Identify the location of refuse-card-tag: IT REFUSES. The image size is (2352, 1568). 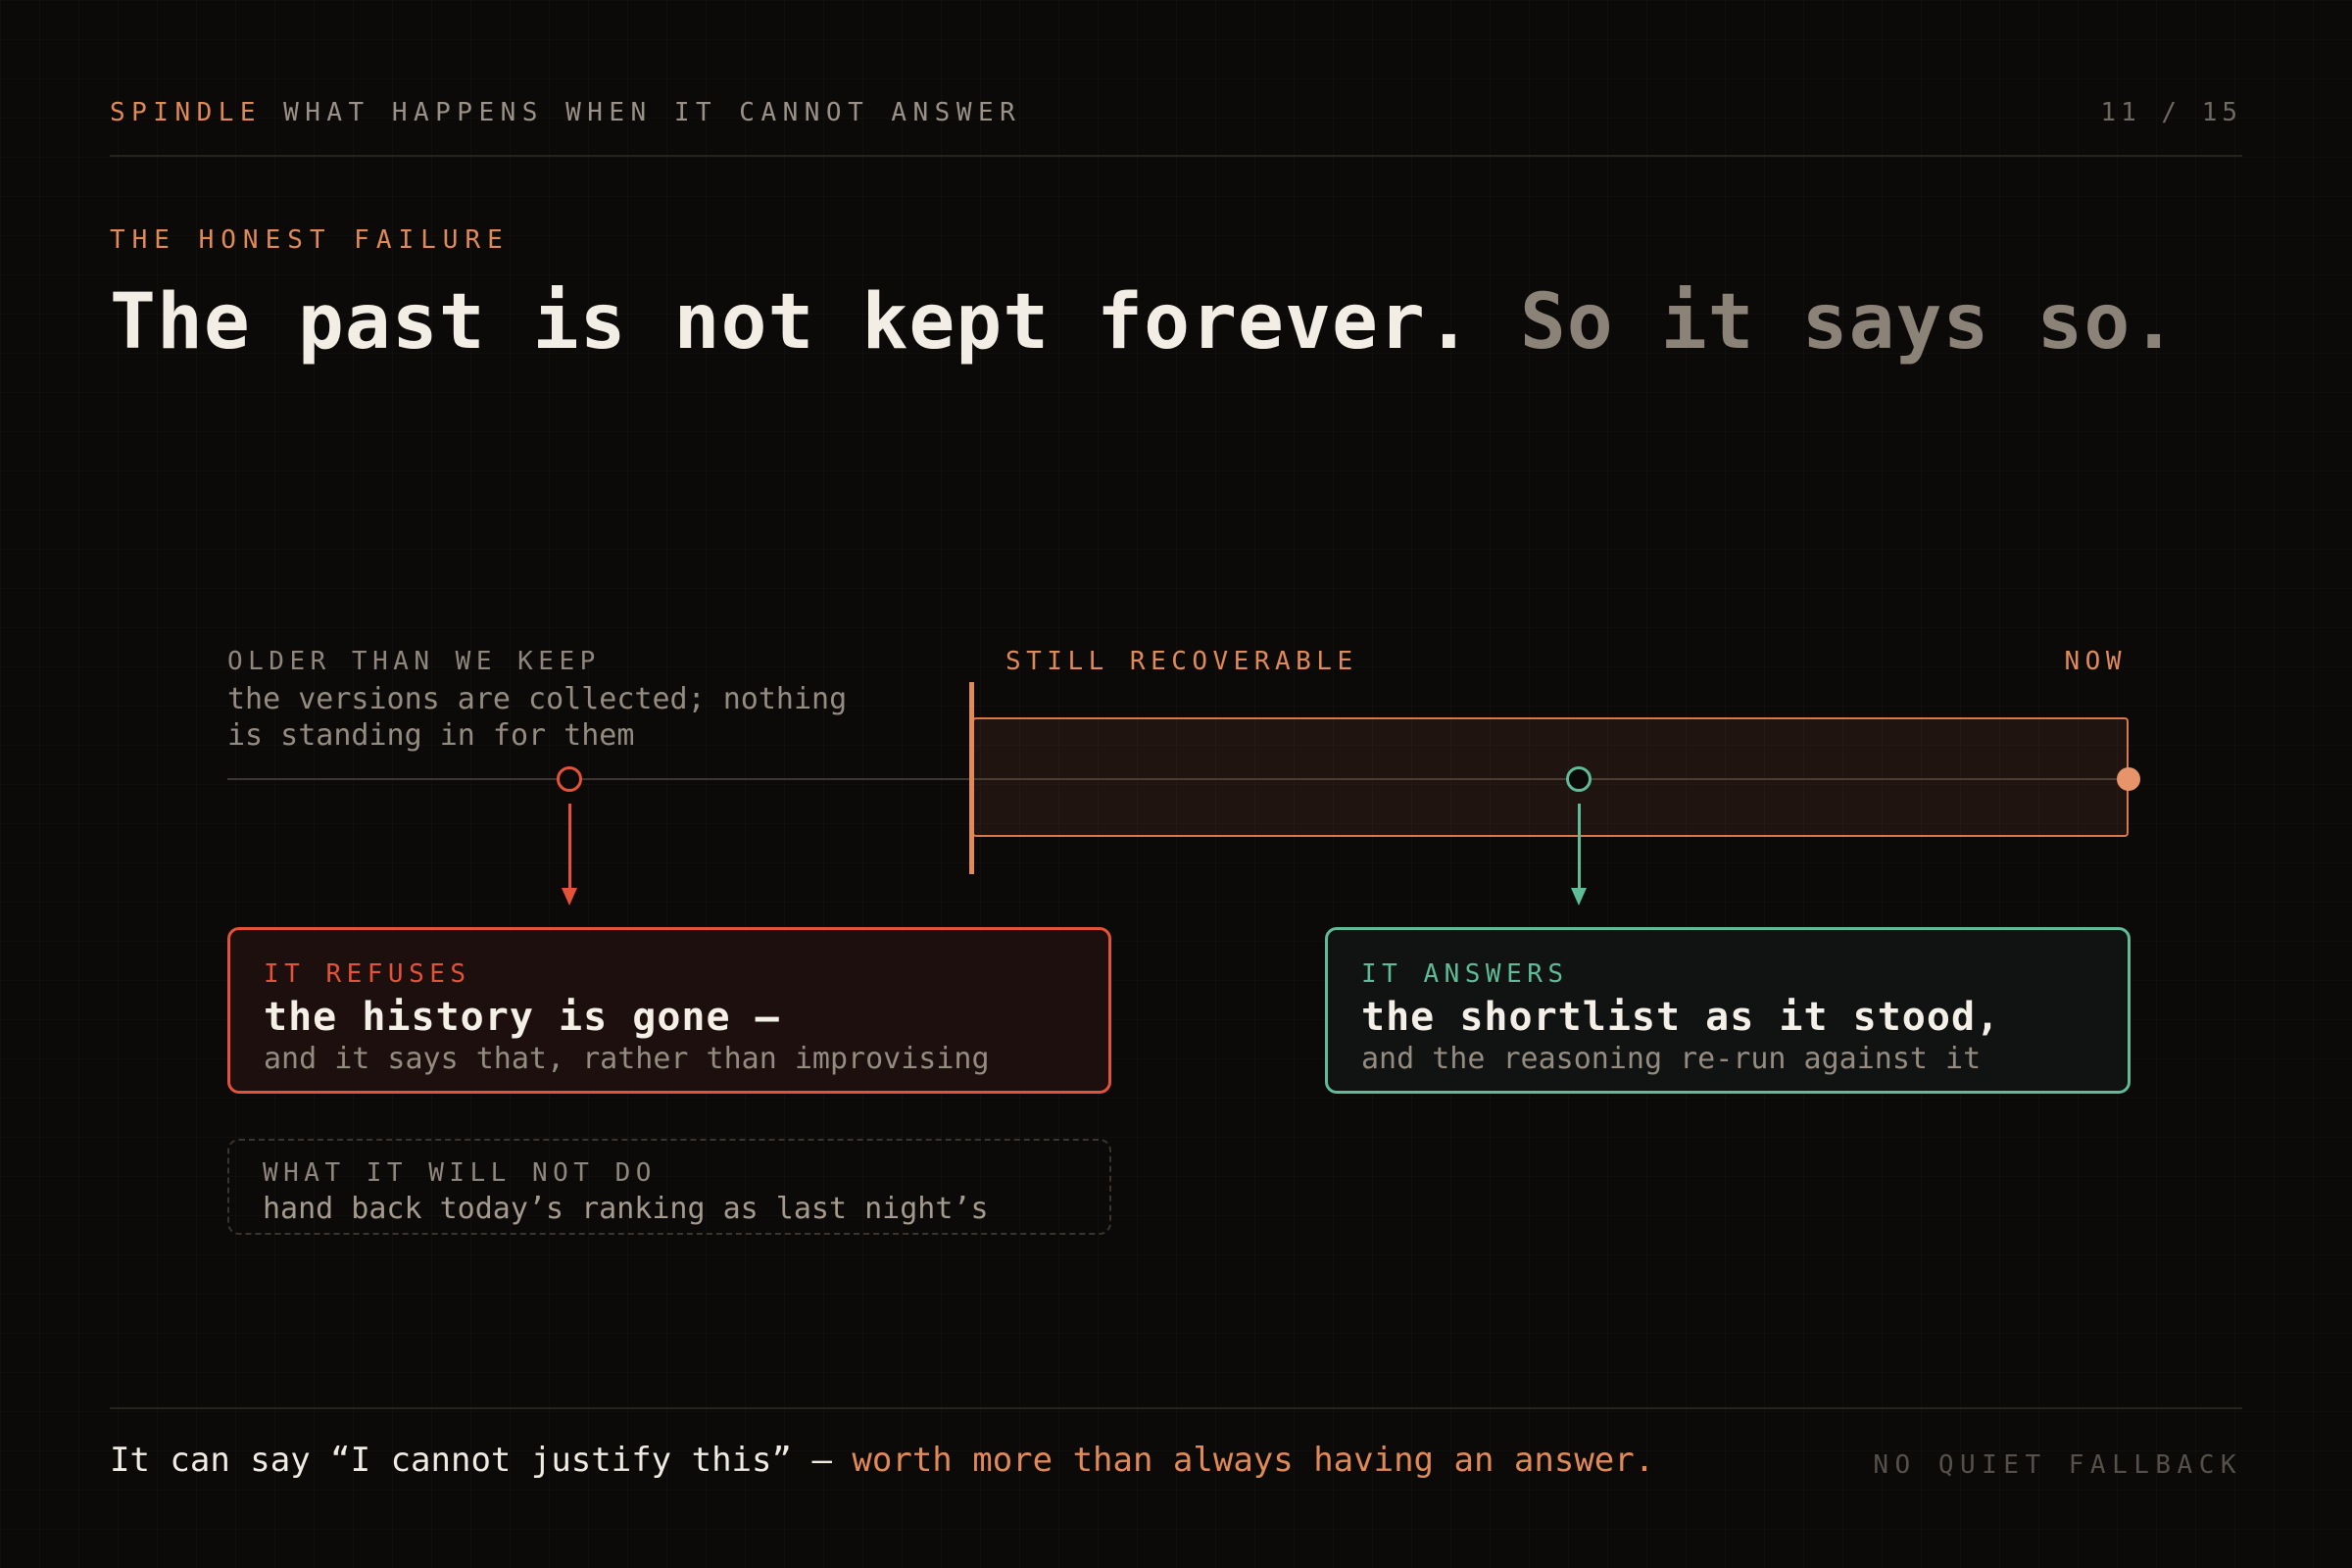
(367, 974).